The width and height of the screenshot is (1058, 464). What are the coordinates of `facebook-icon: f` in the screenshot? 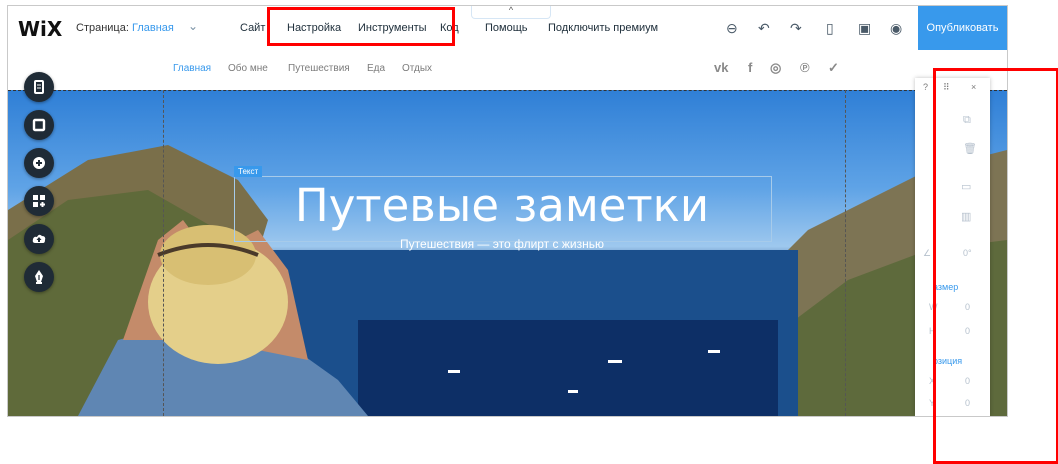 It's located at (750, 67).